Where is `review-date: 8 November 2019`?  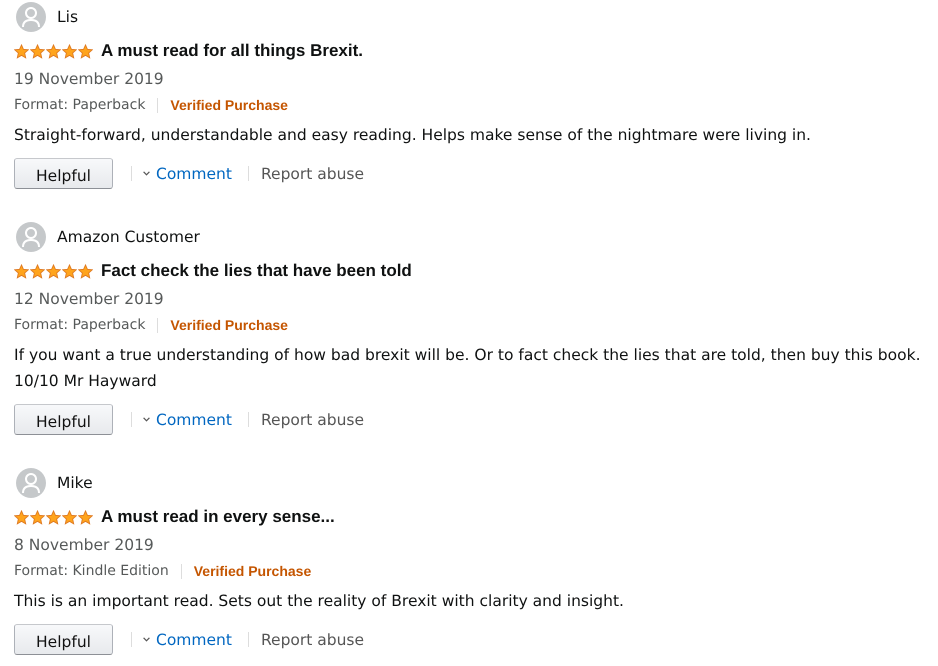
review-date: 8 November 2019 is located at coordinates (84, 545).